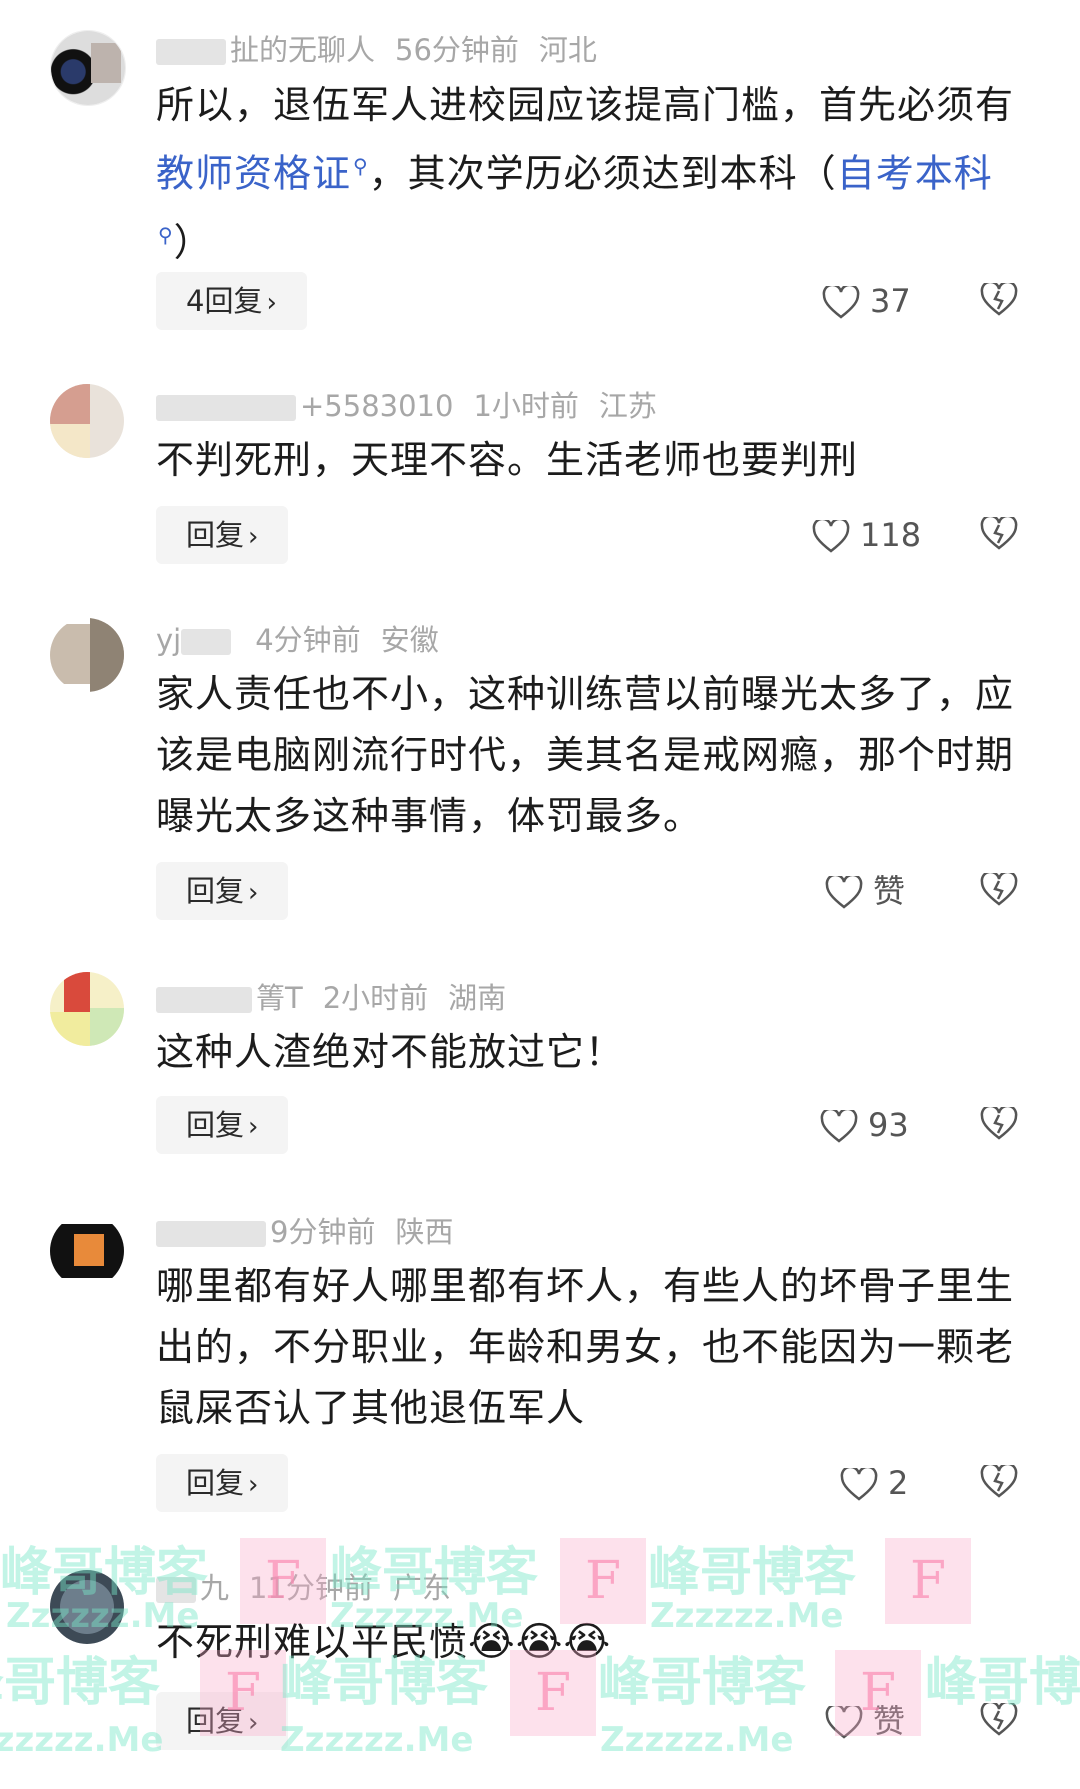 This screenshot has height=1789, width=1080. Describe the element at coordinates (526, 406) in the screenshot. I see `comment-time: 1小时前` at that location.